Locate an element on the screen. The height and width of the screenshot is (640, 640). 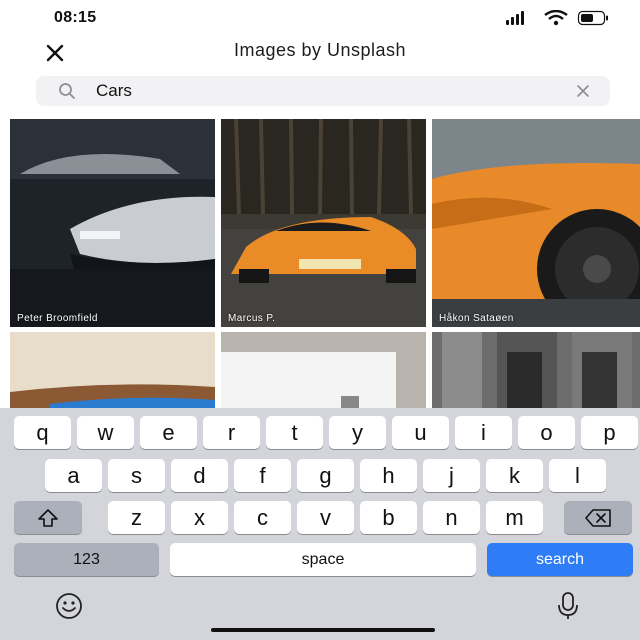
clear-icon is located at coordinates (583, 91).